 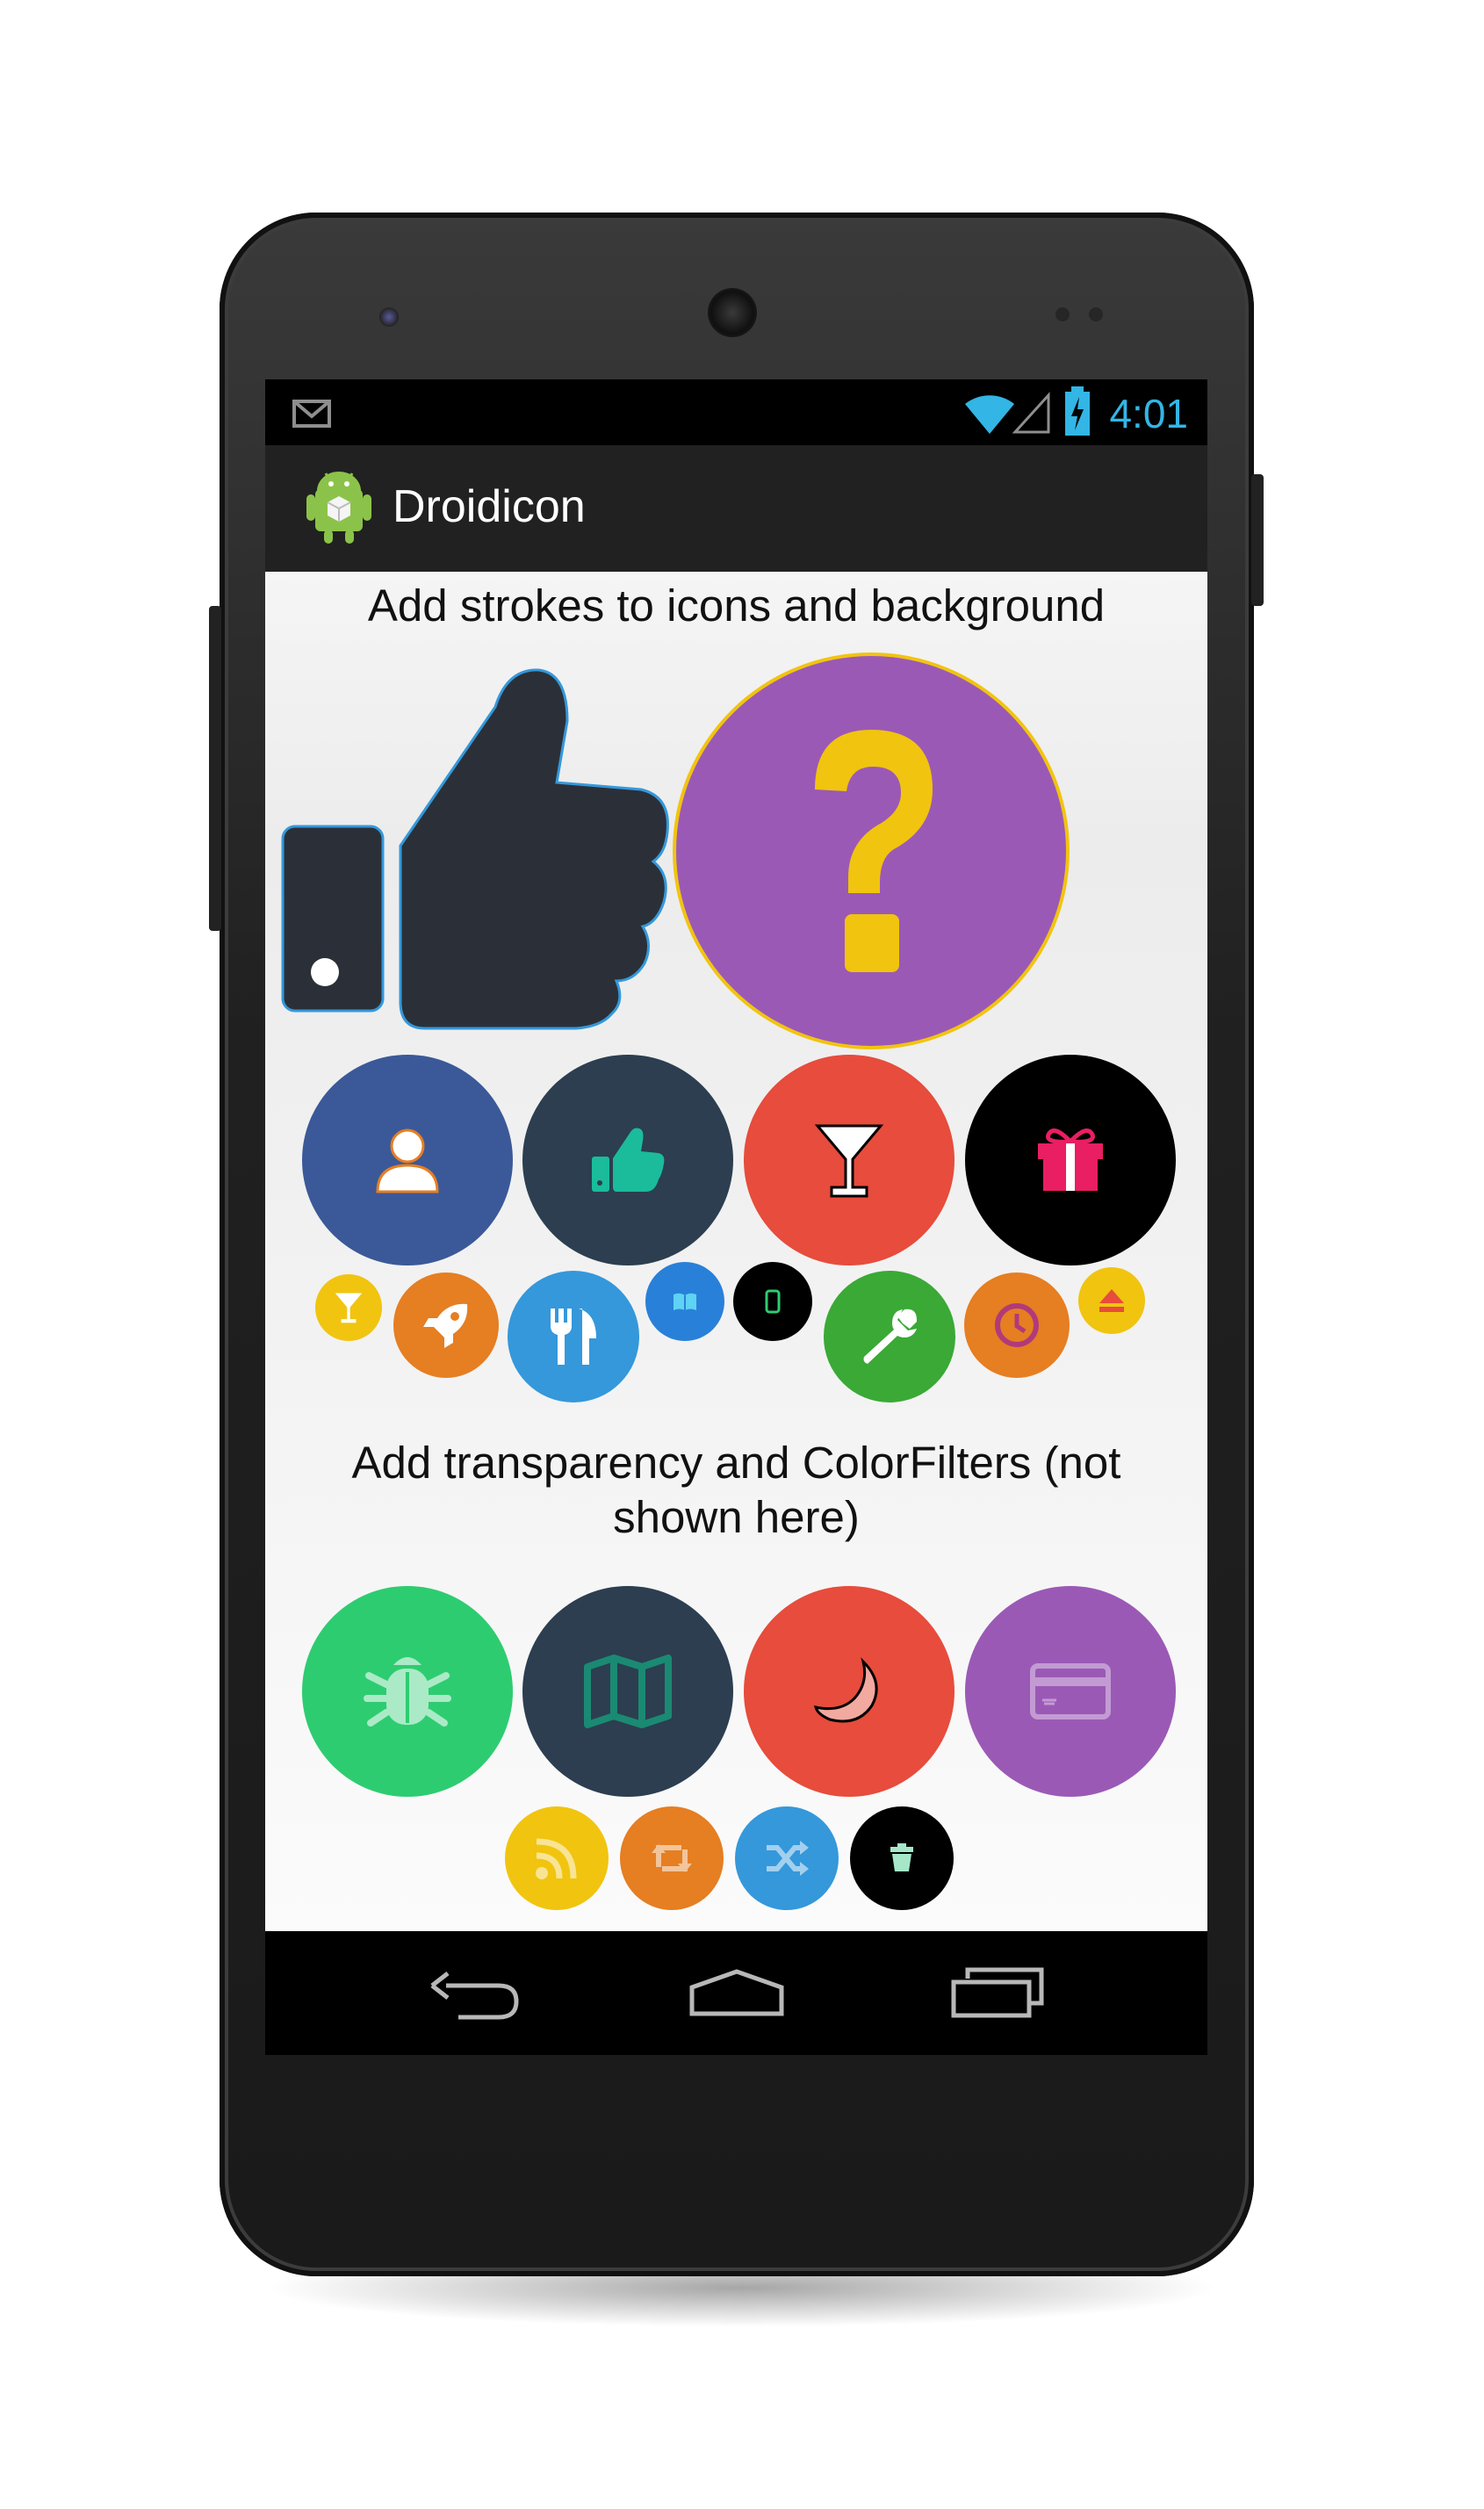 I want to click on retweet-icon, so click(x=672, y=1858).